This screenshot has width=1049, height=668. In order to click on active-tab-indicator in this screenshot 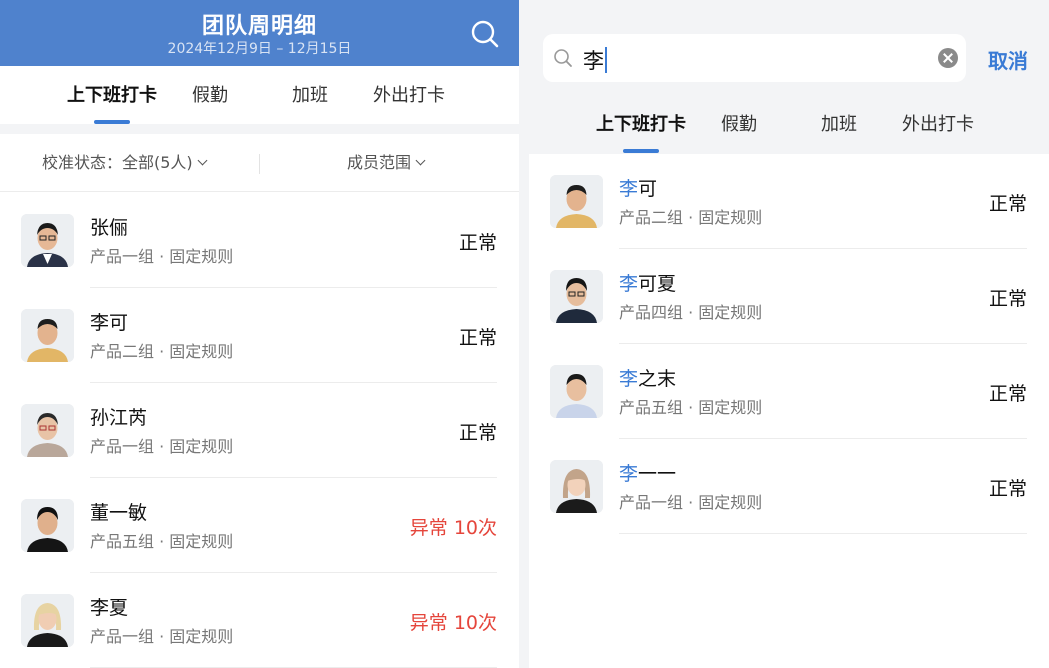, I will do `click(641, 151)`.